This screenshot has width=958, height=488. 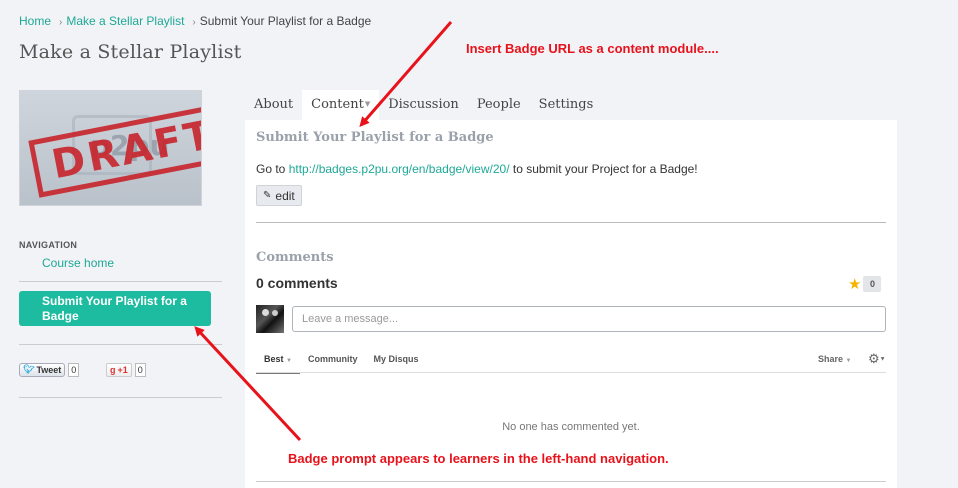 I want to click on star-count: 0, so click(x=872, y=284).